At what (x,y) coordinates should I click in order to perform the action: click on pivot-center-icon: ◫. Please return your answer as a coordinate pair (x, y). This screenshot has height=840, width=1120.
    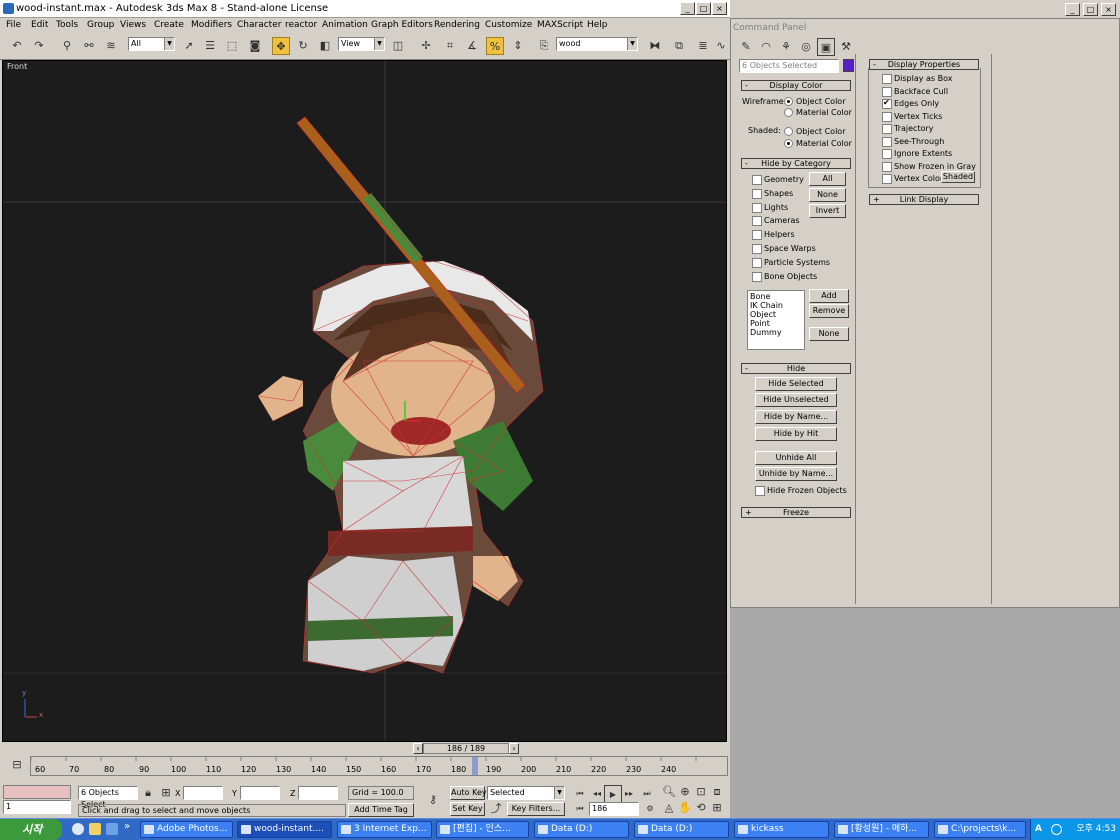
    Looking at the image, I should click on (398, 46).